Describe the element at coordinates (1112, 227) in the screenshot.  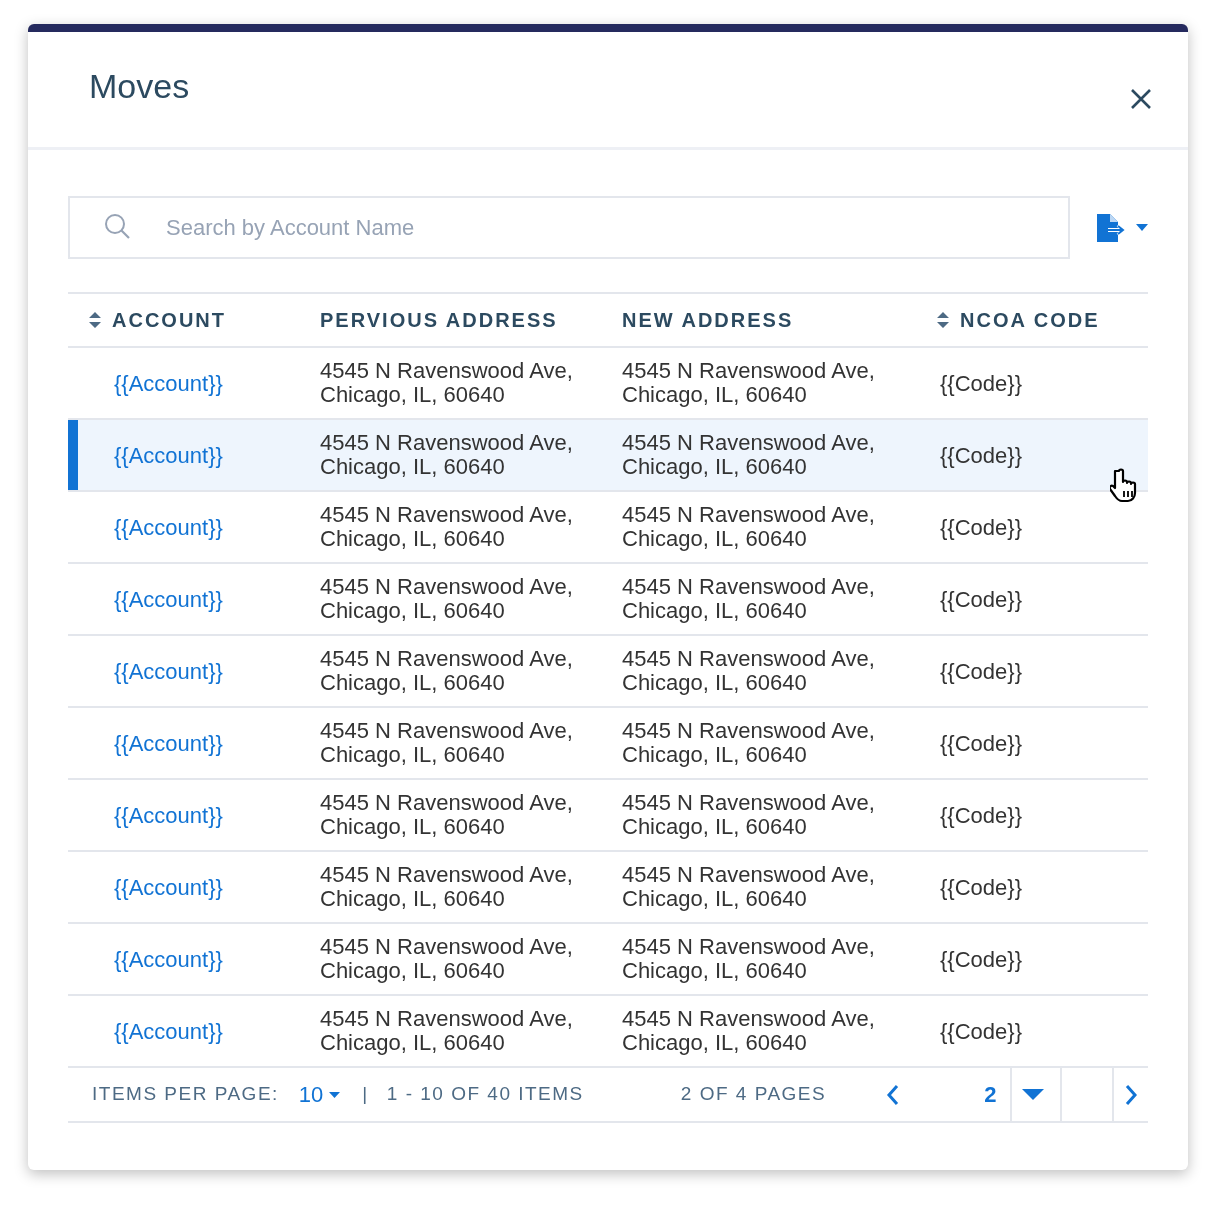
I see `document-arrow-icon` at that location.